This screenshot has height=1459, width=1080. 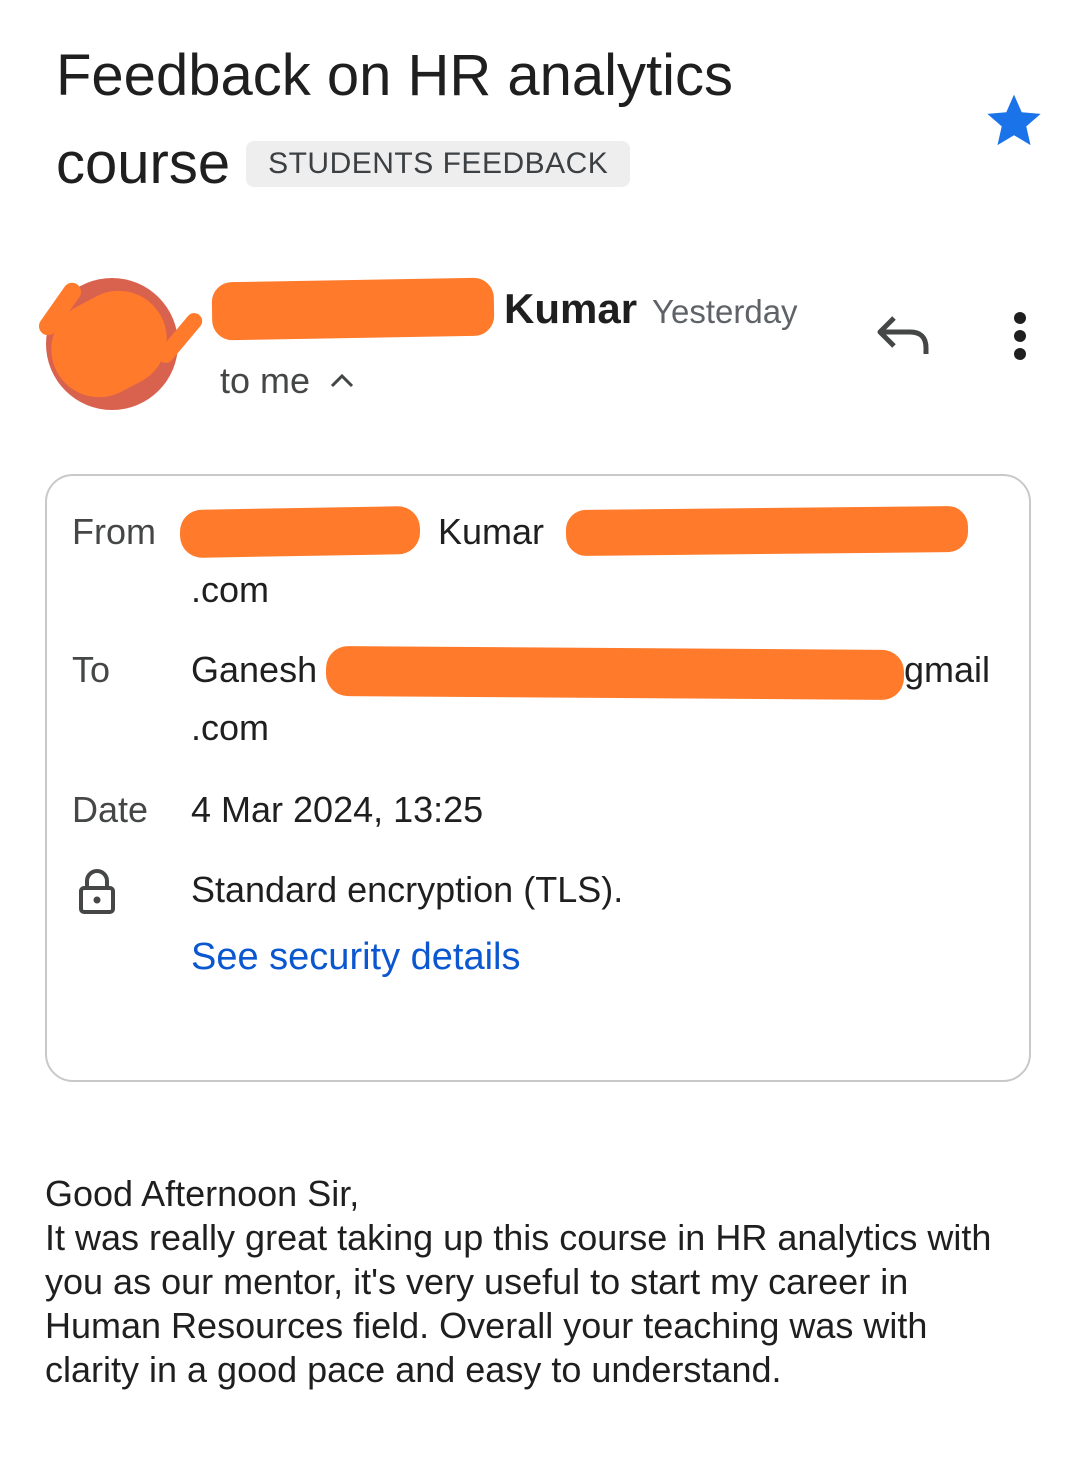 I want to click on star-button, so click(x=1014, y=120).